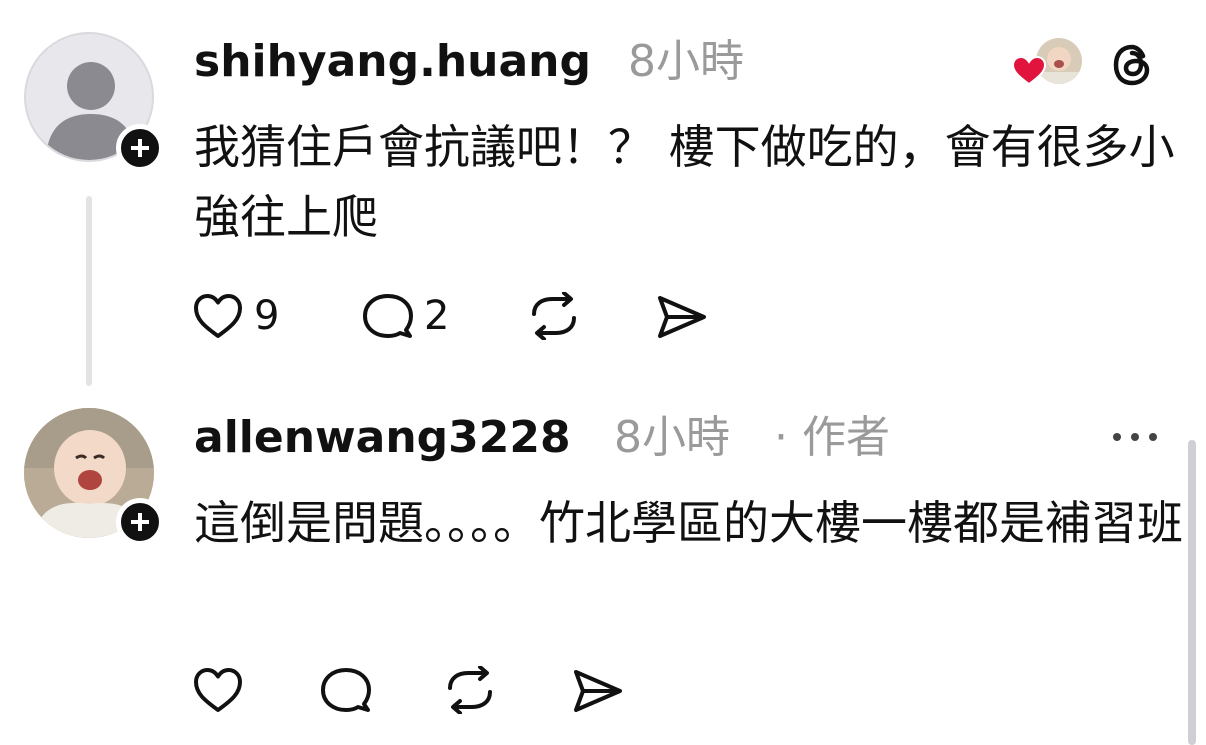 This screenshot has width=1206, height=745. What do you see at coordinates (1133, 65) in the screenshot?
I see `threads-logo-icon` at bounding box center [1133, 65].